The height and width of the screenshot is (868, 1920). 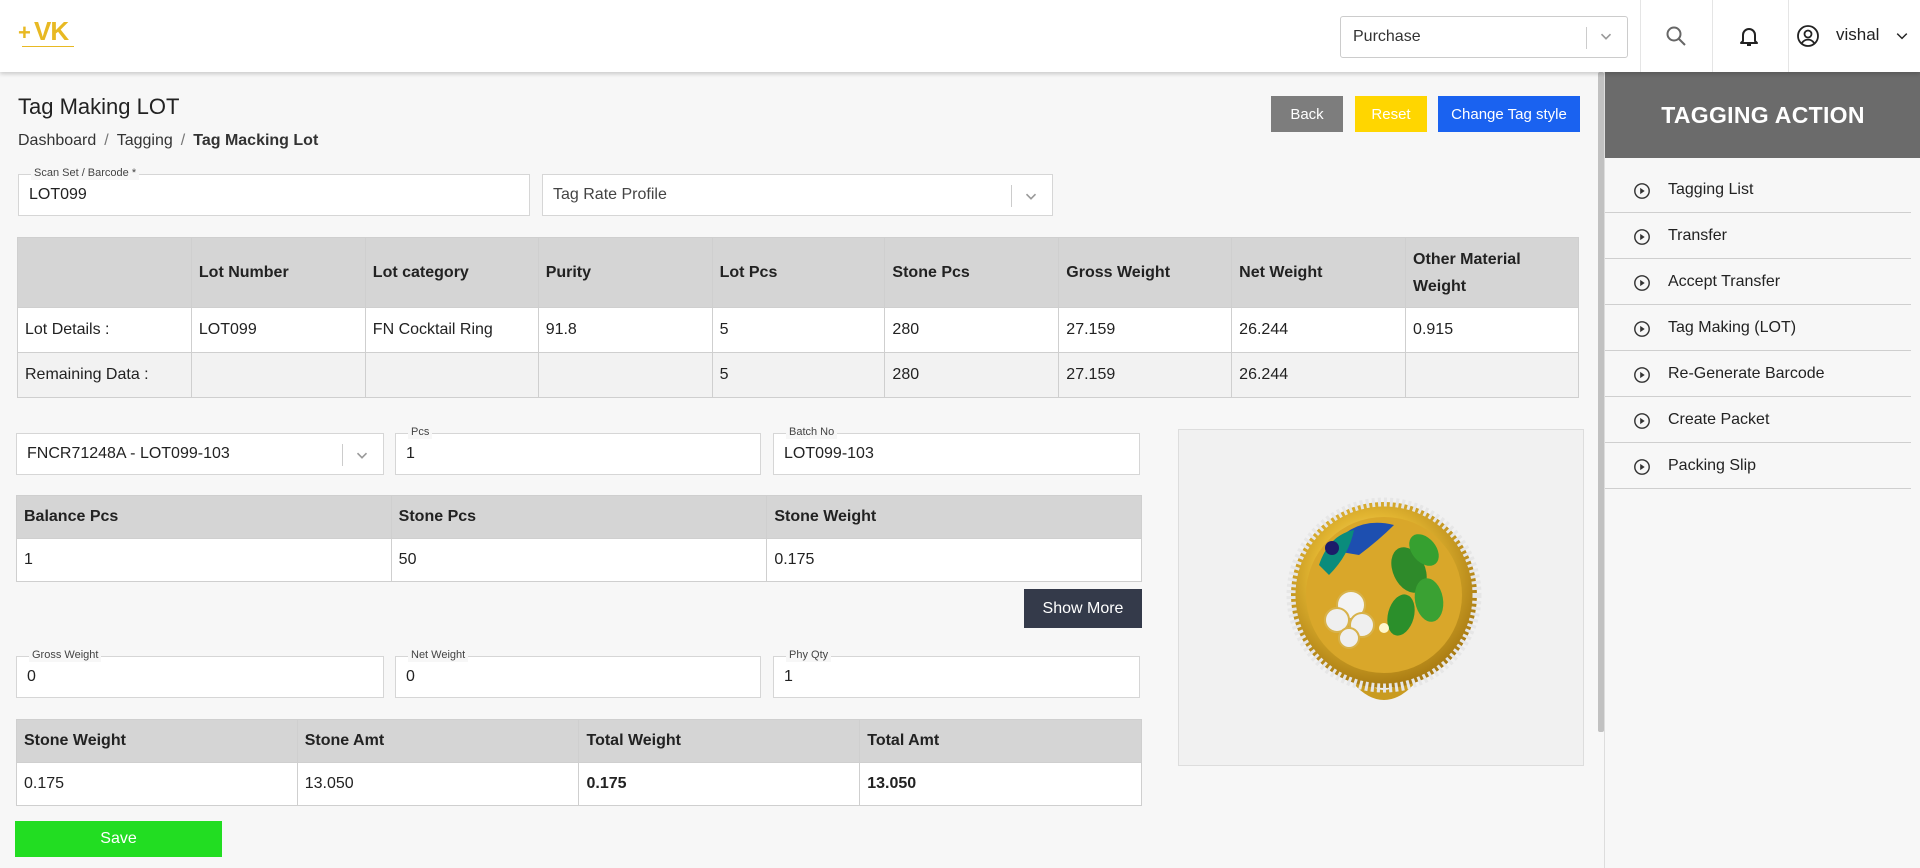 I want to click on change-tag-style-button: Change Tag style, so click(x=1509, y=114).